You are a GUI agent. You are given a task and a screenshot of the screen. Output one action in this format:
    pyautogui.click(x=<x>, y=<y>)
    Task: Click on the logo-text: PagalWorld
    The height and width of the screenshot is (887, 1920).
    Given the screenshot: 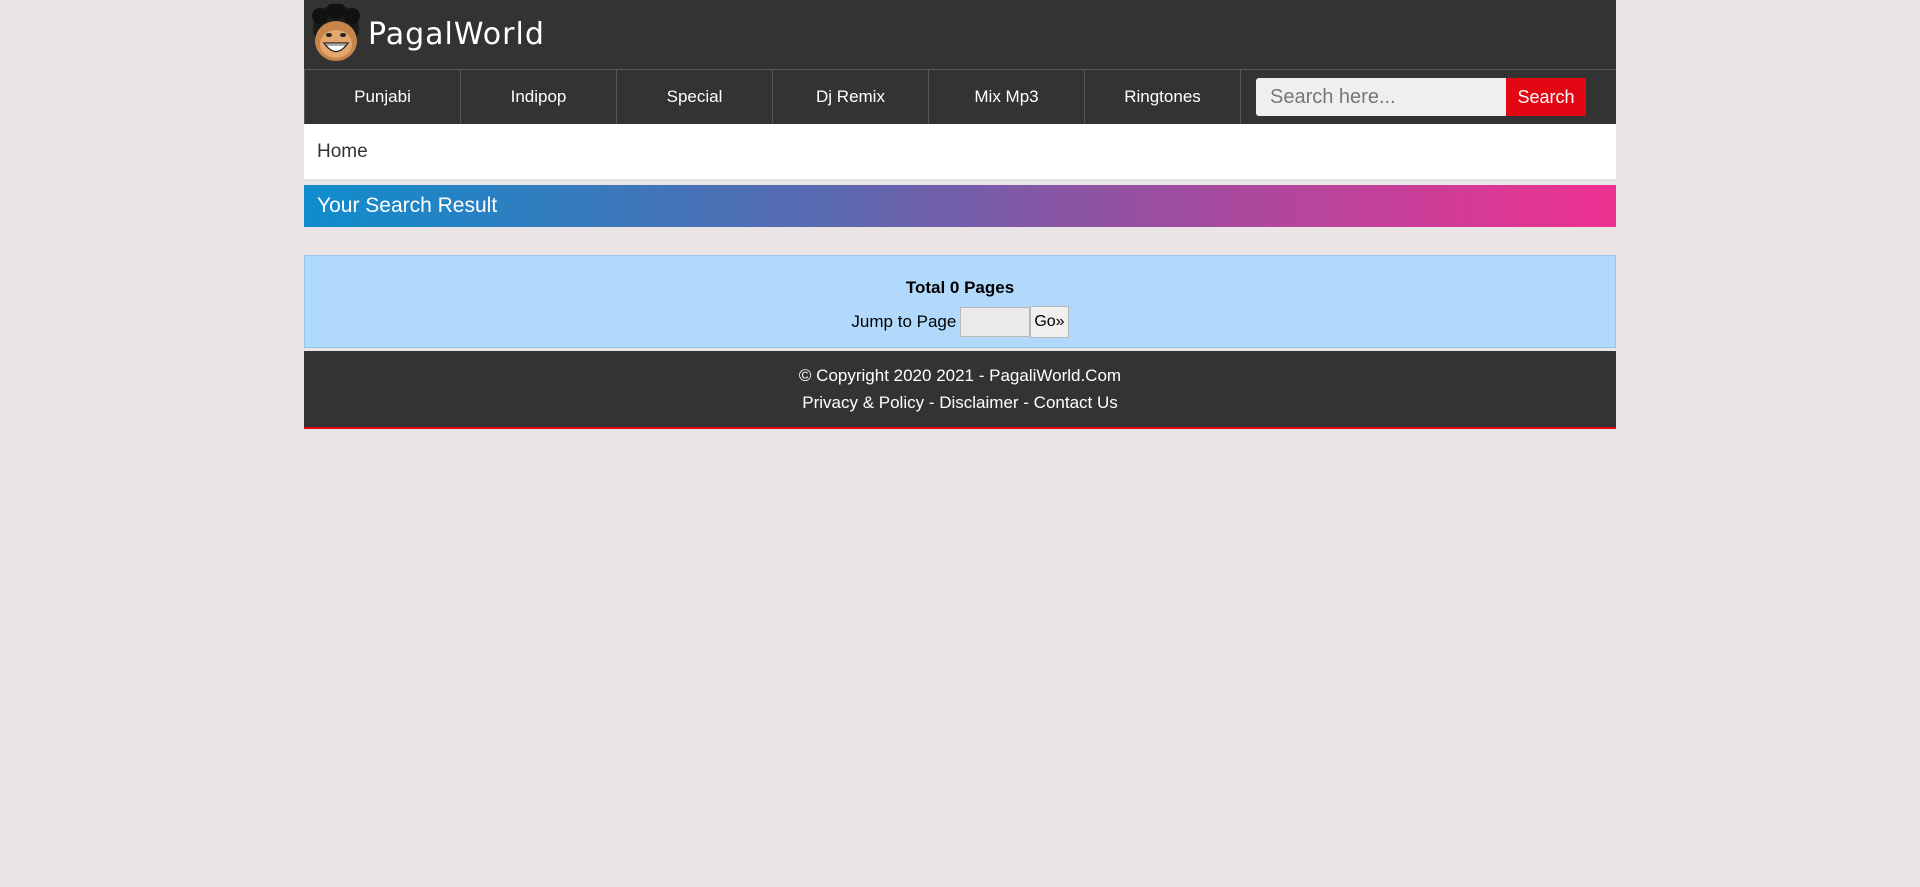 What is the action you would take?
    pyautogui.click(x=456, y=34)
    